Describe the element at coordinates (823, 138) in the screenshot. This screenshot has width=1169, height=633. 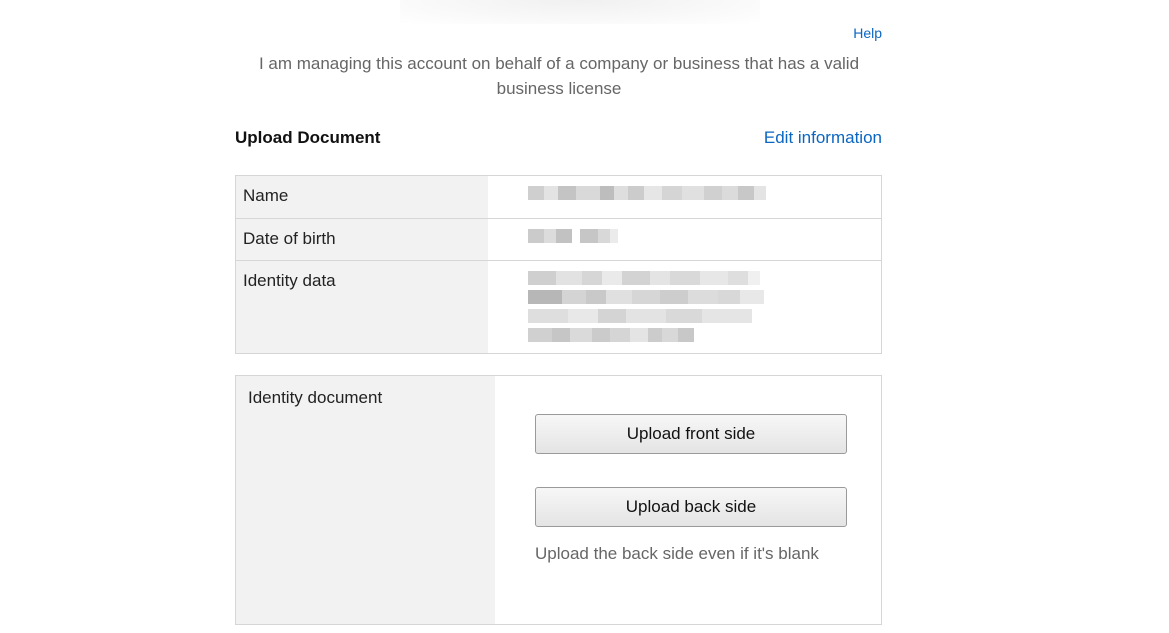
I see `edit-information-link: Edit information` at that location.